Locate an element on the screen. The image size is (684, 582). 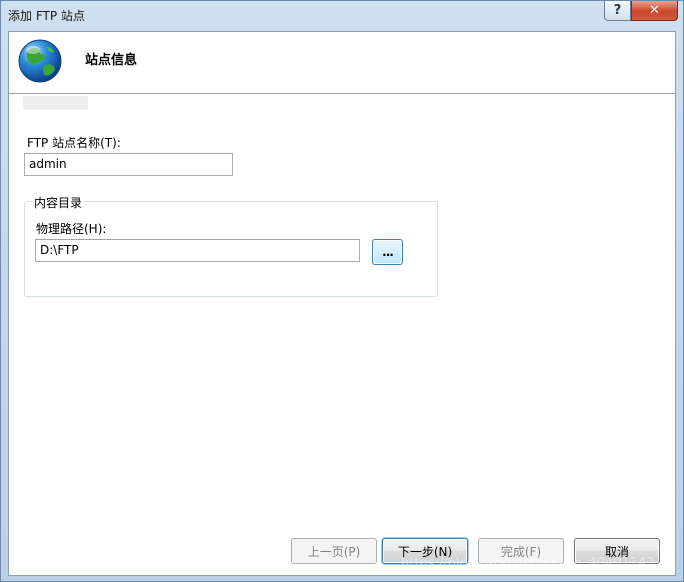
content-directory-legend: 内容目录 is located at coordinates (58, 202).